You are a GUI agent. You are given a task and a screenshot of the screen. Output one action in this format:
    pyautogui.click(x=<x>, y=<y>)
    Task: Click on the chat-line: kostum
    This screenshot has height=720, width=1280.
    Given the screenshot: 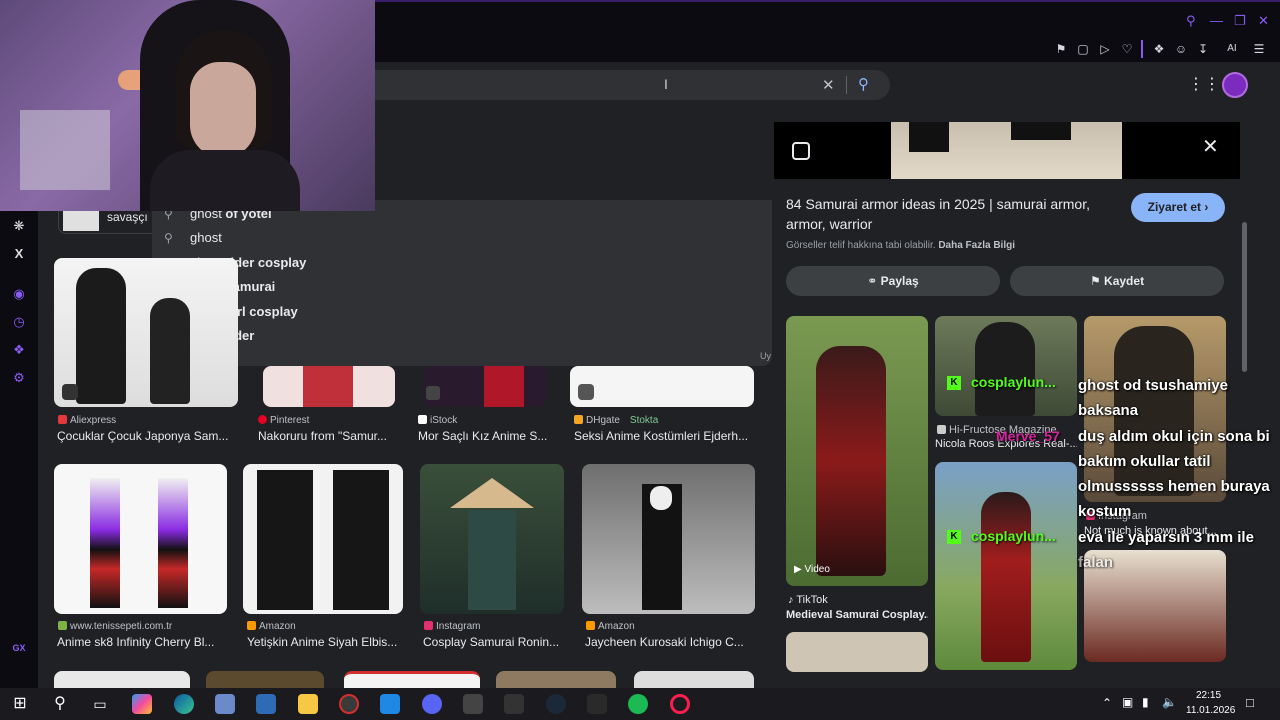 What is the action you would take?
    pyautogui.click(x=1105, y=511)
    